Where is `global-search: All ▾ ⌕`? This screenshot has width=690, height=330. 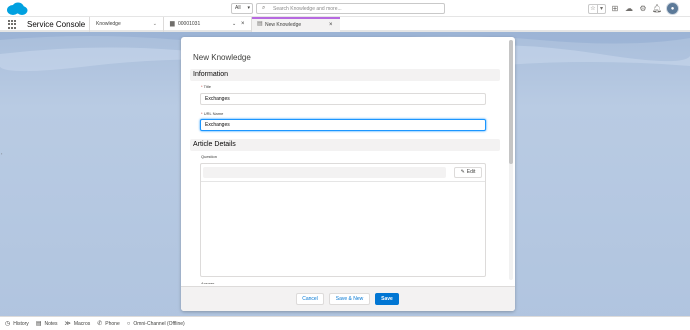 global-search: All ▾ ⌕ is located at coordinates (338, 8).